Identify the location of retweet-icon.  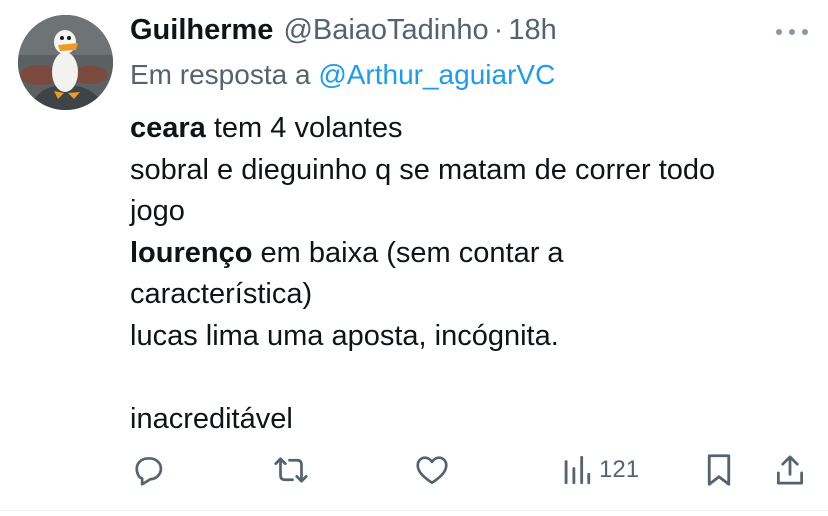
(291, 470).